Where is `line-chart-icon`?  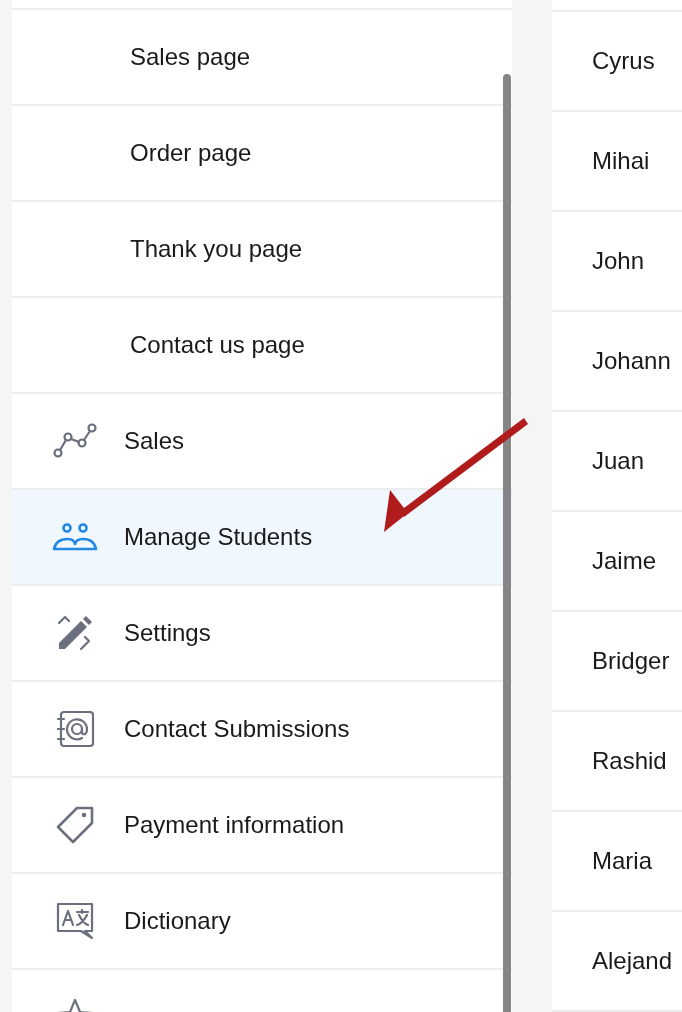
line-chart-icon is located at coordinates (75, 441).